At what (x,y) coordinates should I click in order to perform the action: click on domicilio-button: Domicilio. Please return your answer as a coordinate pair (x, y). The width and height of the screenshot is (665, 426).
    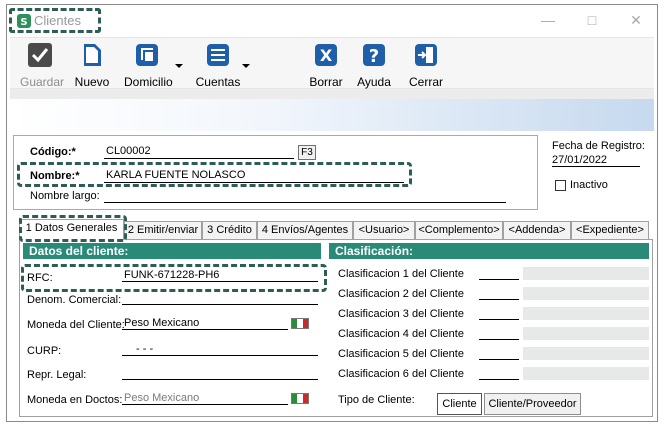
    Looking at the image, I should click on (148, 65).